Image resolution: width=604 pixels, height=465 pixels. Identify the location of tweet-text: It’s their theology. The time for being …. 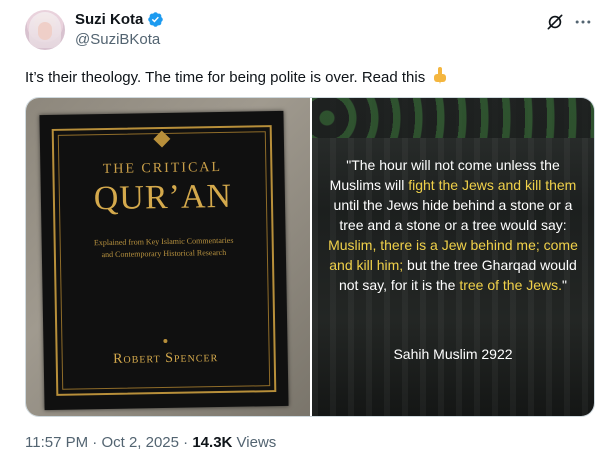
(236, 77).